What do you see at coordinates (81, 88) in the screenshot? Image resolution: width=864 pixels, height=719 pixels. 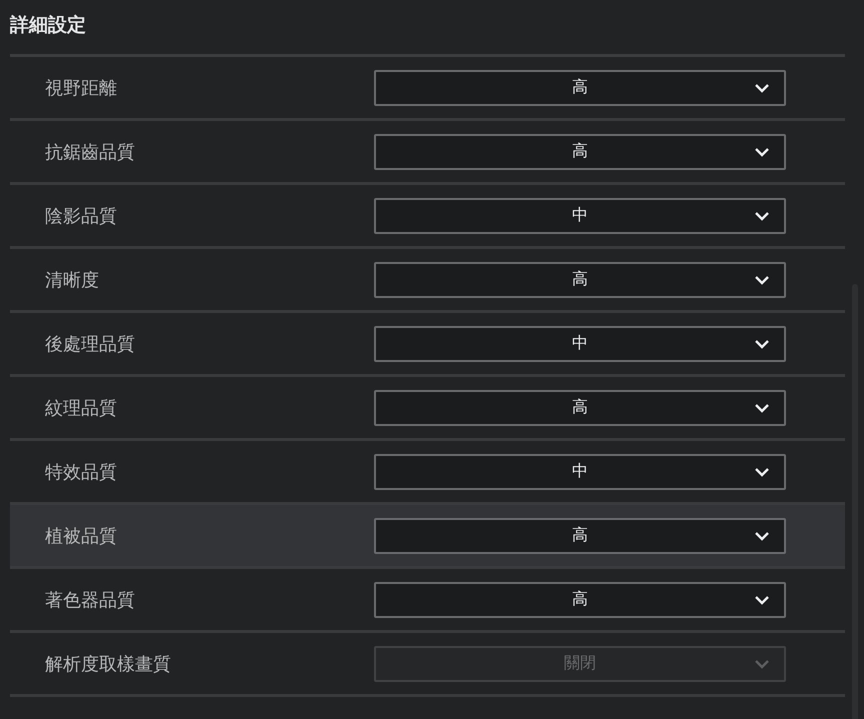 I see `setting-label: 視野距離` at bounding box center [81, 88].